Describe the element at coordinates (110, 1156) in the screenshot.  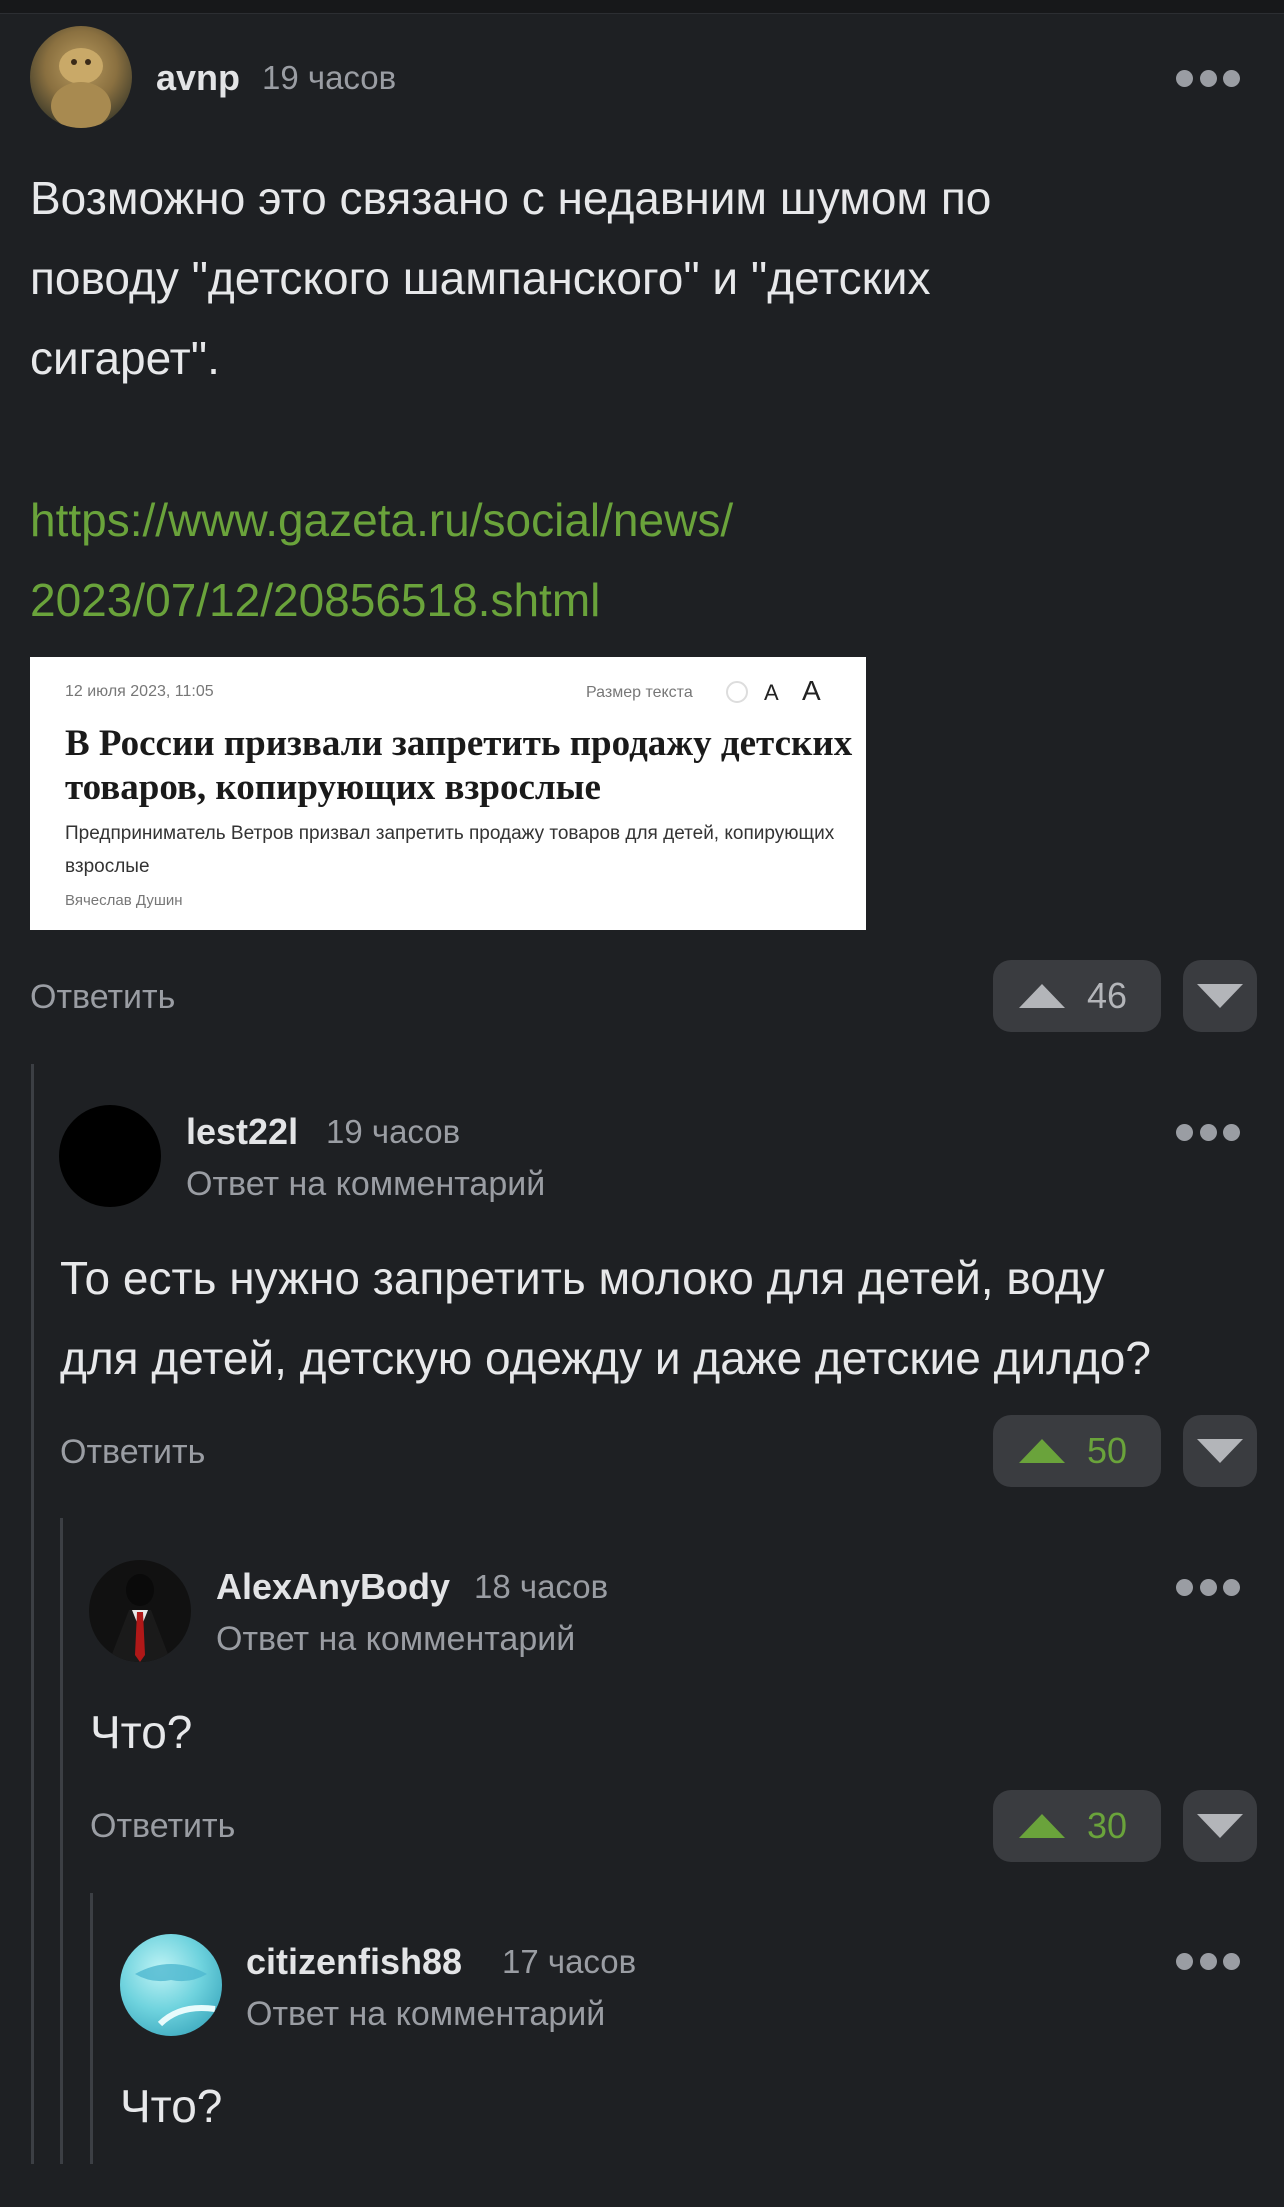
I see `avatar-lest22l` at that location.